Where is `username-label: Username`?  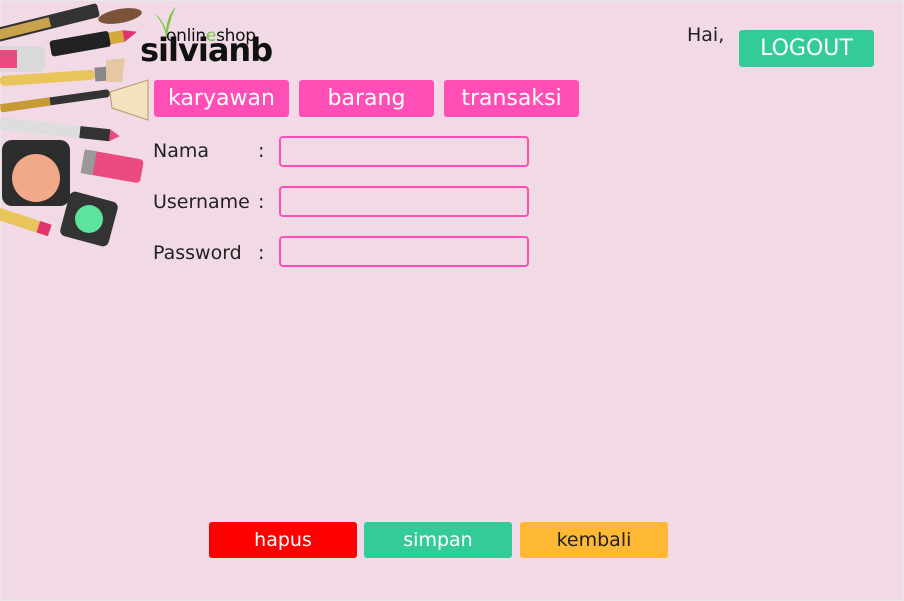 username-label: Username is located at coordinates (201, 202).